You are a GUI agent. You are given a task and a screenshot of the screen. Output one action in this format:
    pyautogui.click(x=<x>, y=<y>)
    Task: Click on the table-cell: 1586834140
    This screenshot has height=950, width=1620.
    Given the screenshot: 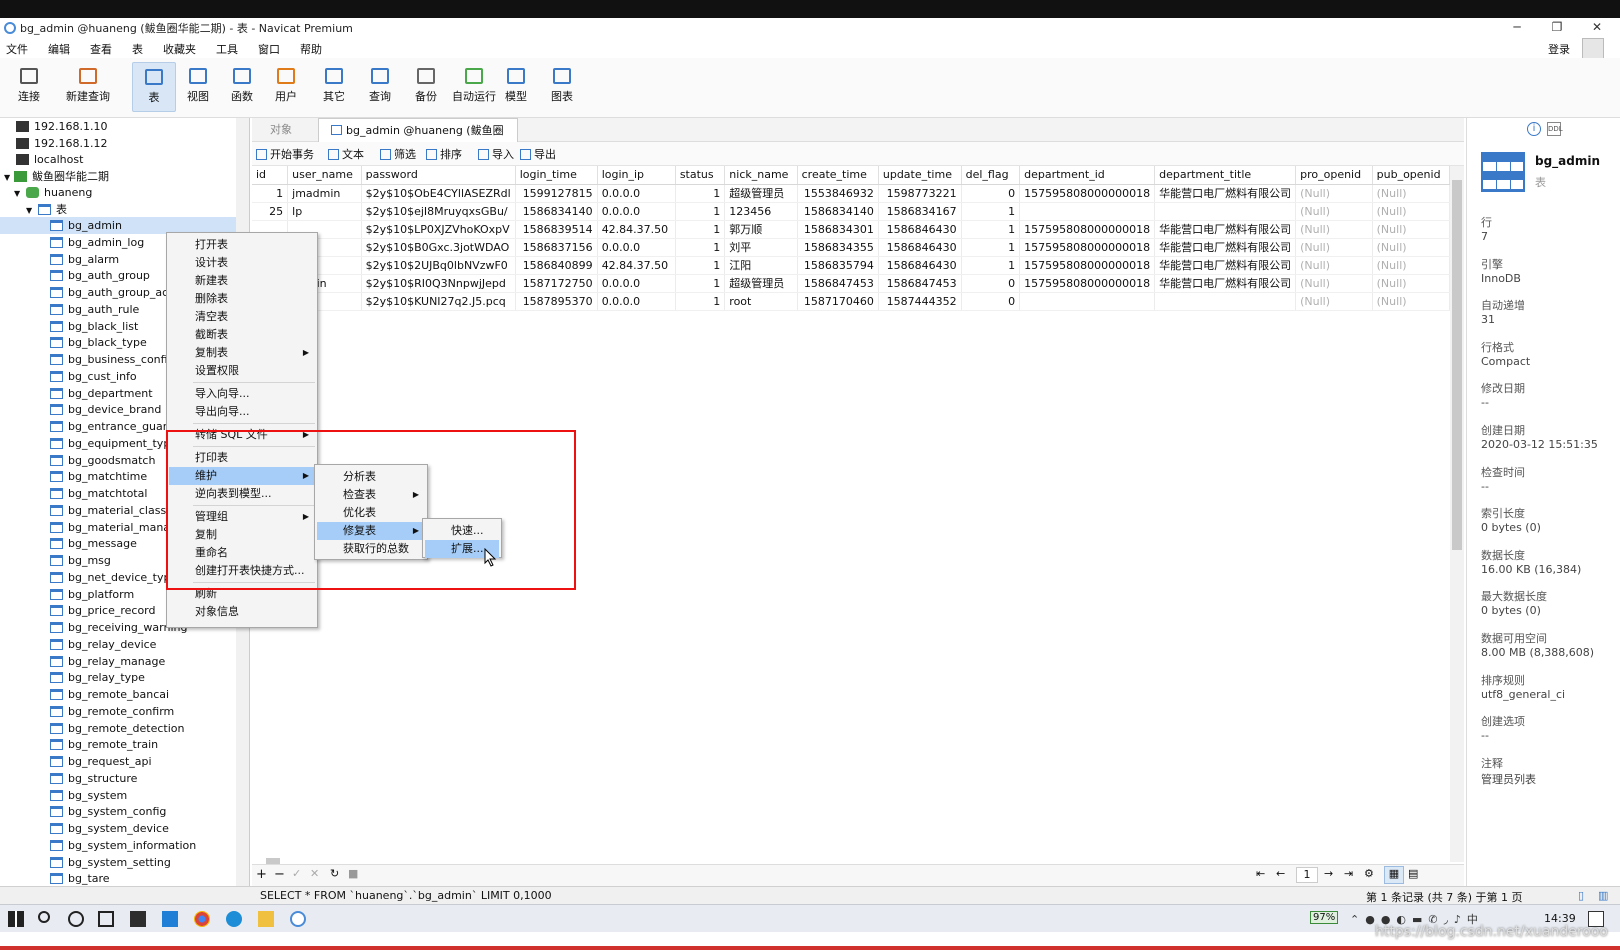 What is the action you would take?
    pyautogui.click(x=838, y=211)
    